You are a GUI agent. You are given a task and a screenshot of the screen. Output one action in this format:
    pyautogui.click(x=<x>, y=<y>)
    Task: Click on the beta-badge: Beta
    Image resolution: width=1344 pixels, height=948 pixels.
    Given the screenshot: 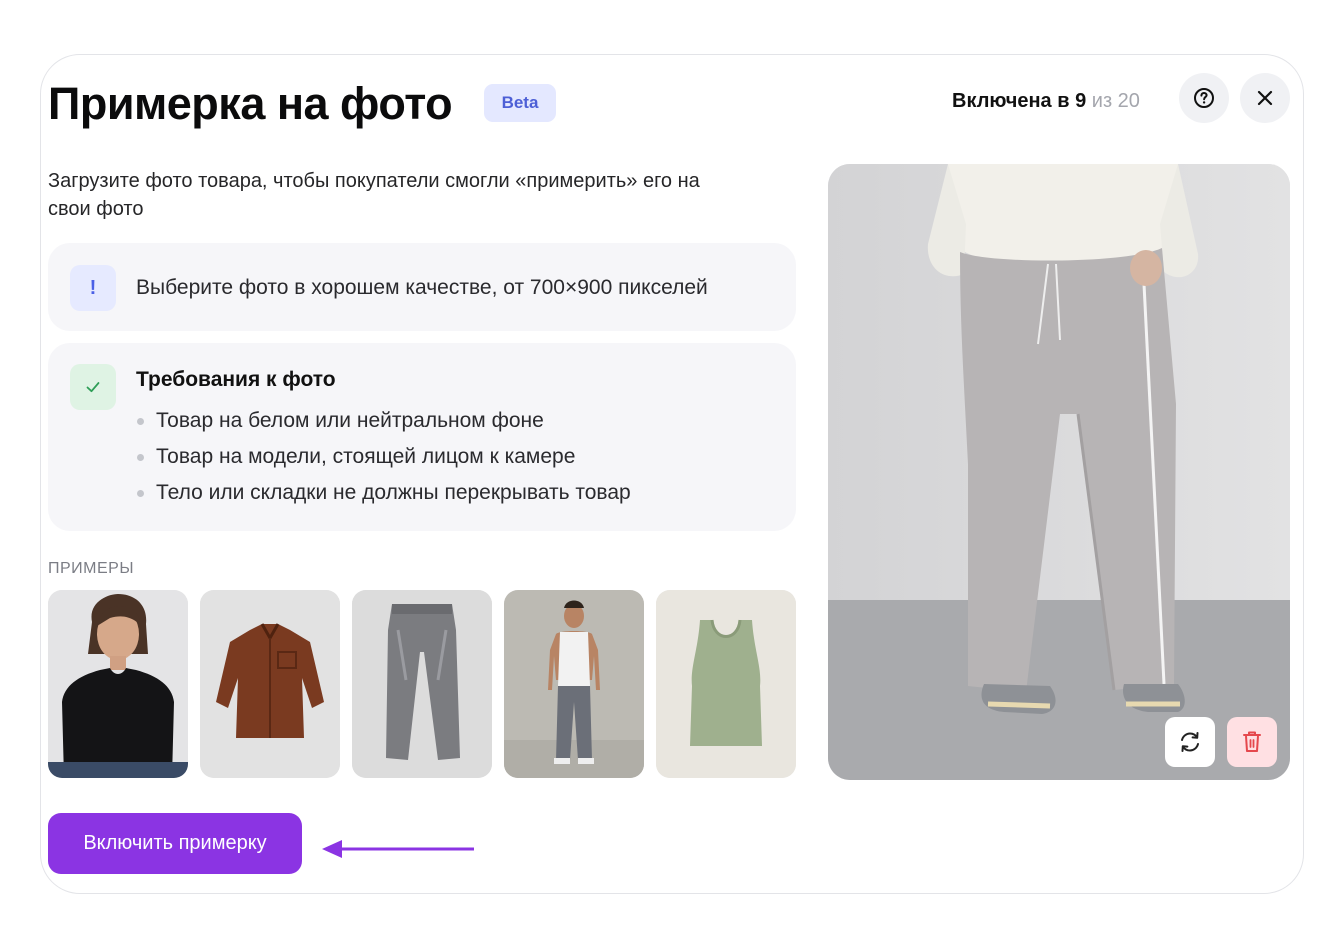 What is the action you would take?
    pyautogui.click(x=520, y=103)
    